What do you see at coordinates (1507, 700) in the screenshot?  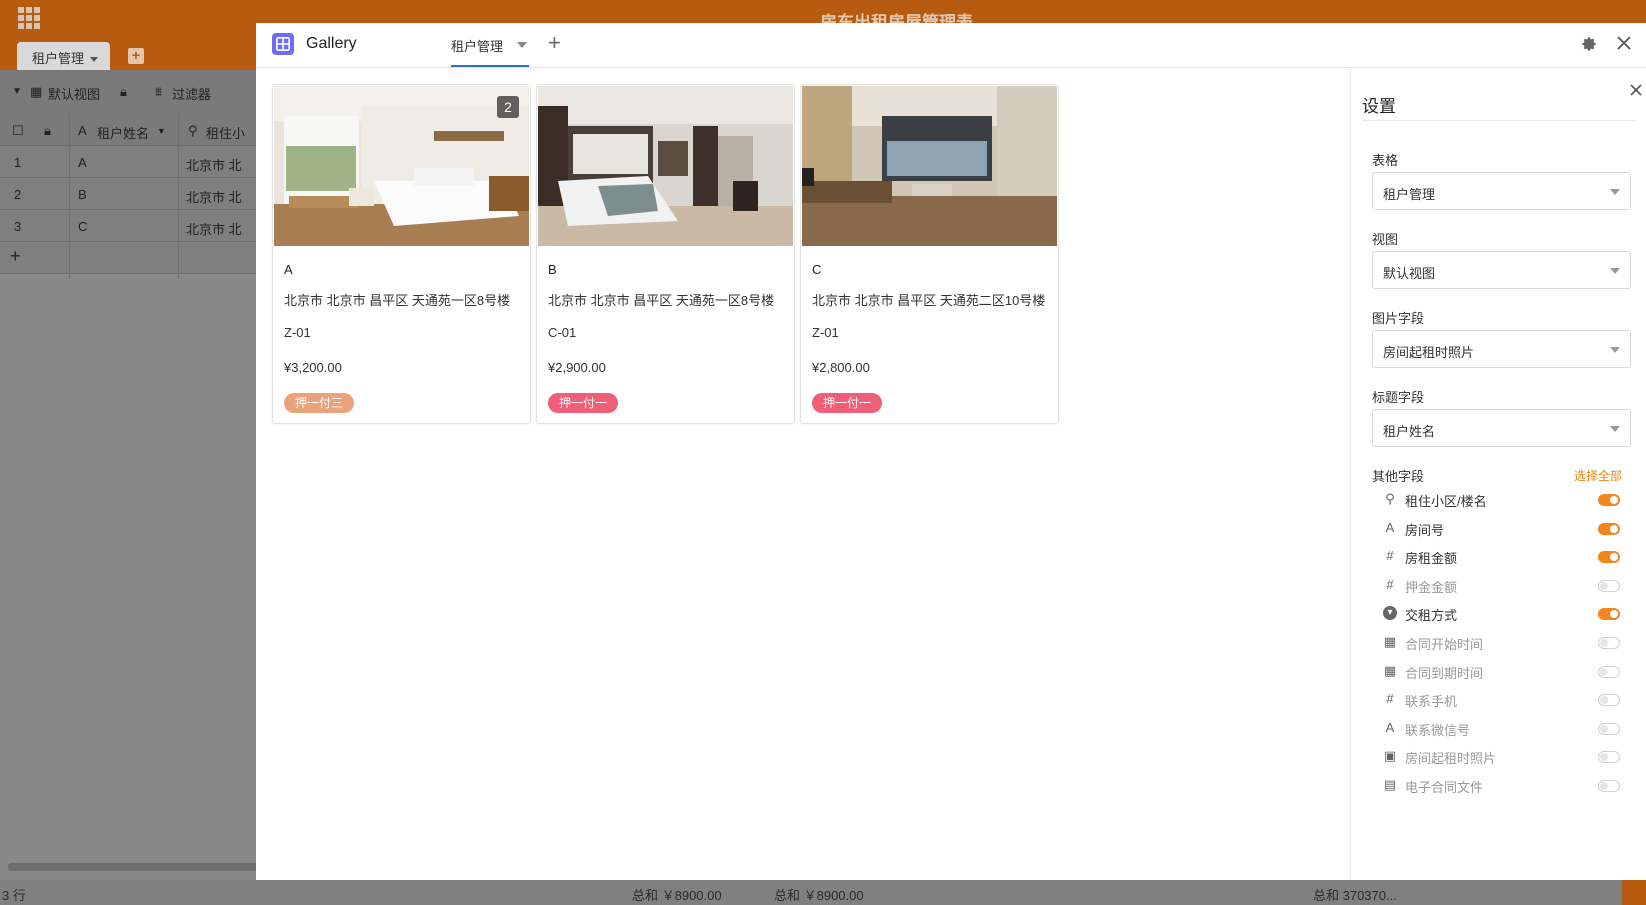 I see `field-row: # 联系手机` at bounding box center [1507, 700].